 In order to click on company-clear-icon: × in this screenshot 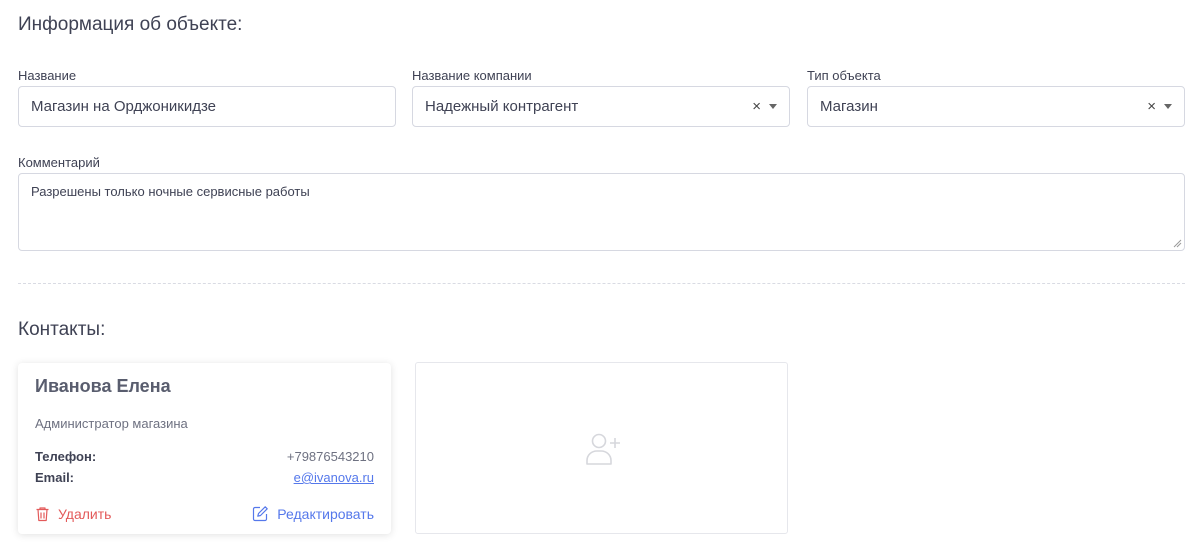, I will do `click(756, 106)`.